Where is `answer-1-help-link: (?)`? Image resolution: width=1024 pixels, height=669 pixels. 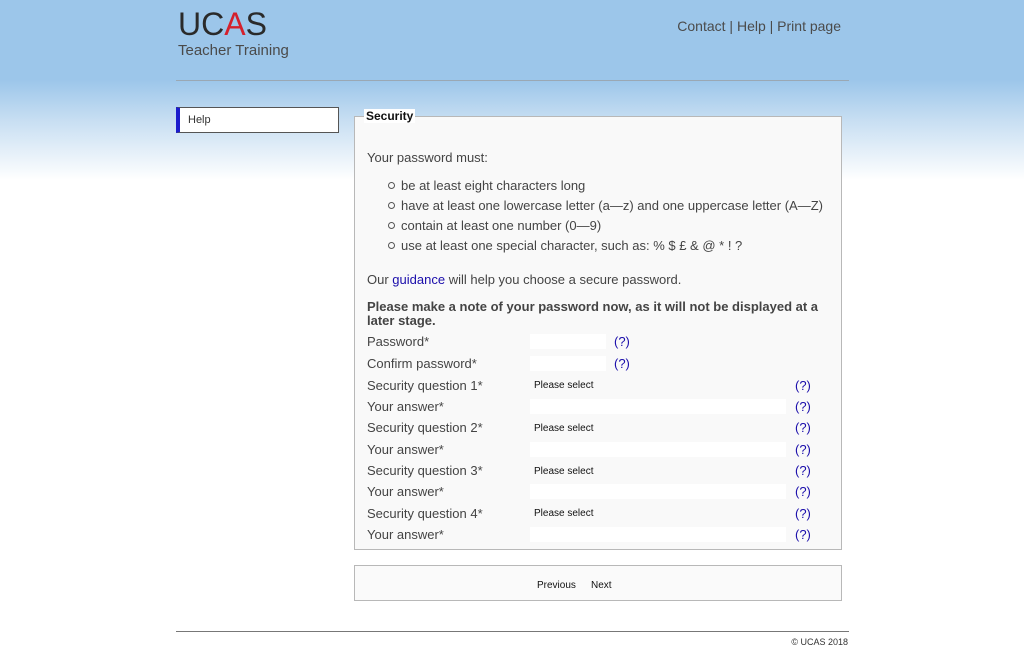
answer-1-help-link: (?) is located at coordinates (803, 406).